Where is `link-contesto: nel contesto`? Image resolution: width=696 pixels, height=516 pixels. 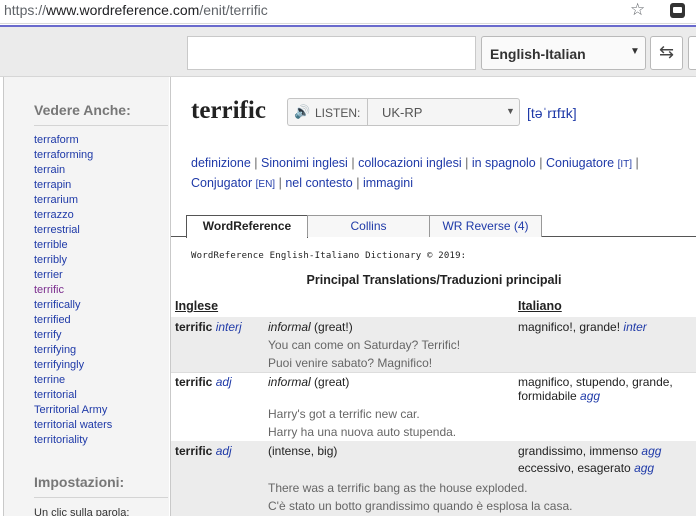 link-contesto: nel contesto is located at coordinates (318, 183).